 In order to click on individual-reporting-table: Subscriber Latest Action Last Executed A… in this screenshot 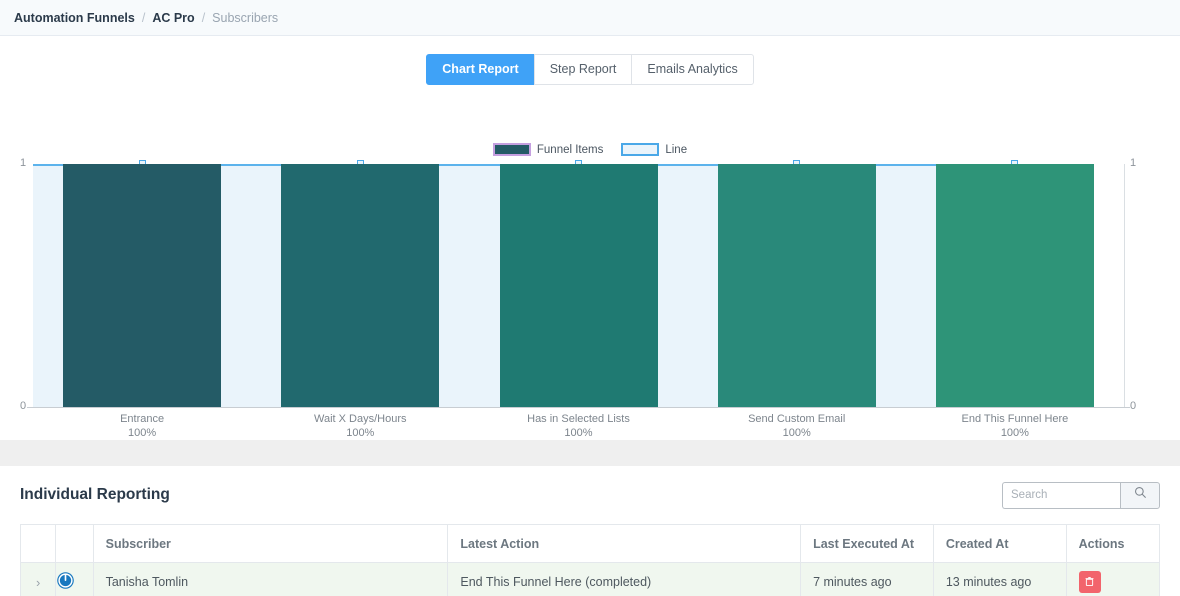, I will do `click(590, 560)`.